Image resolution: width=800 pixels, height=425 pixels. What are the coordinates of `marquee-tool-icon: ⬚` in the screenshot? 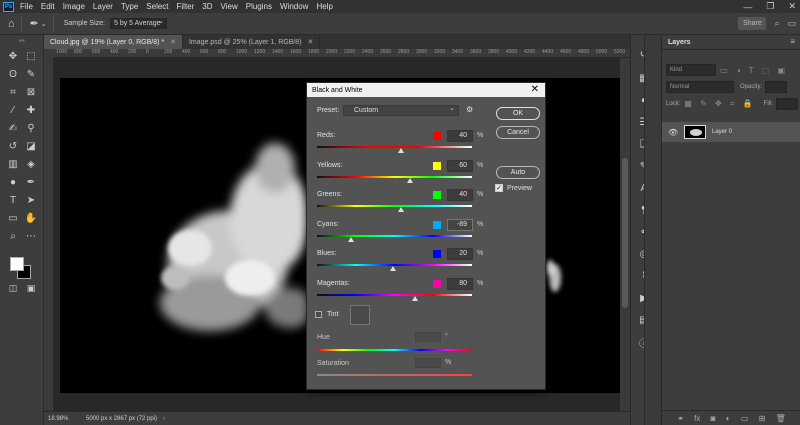 It's located at (31, 56).